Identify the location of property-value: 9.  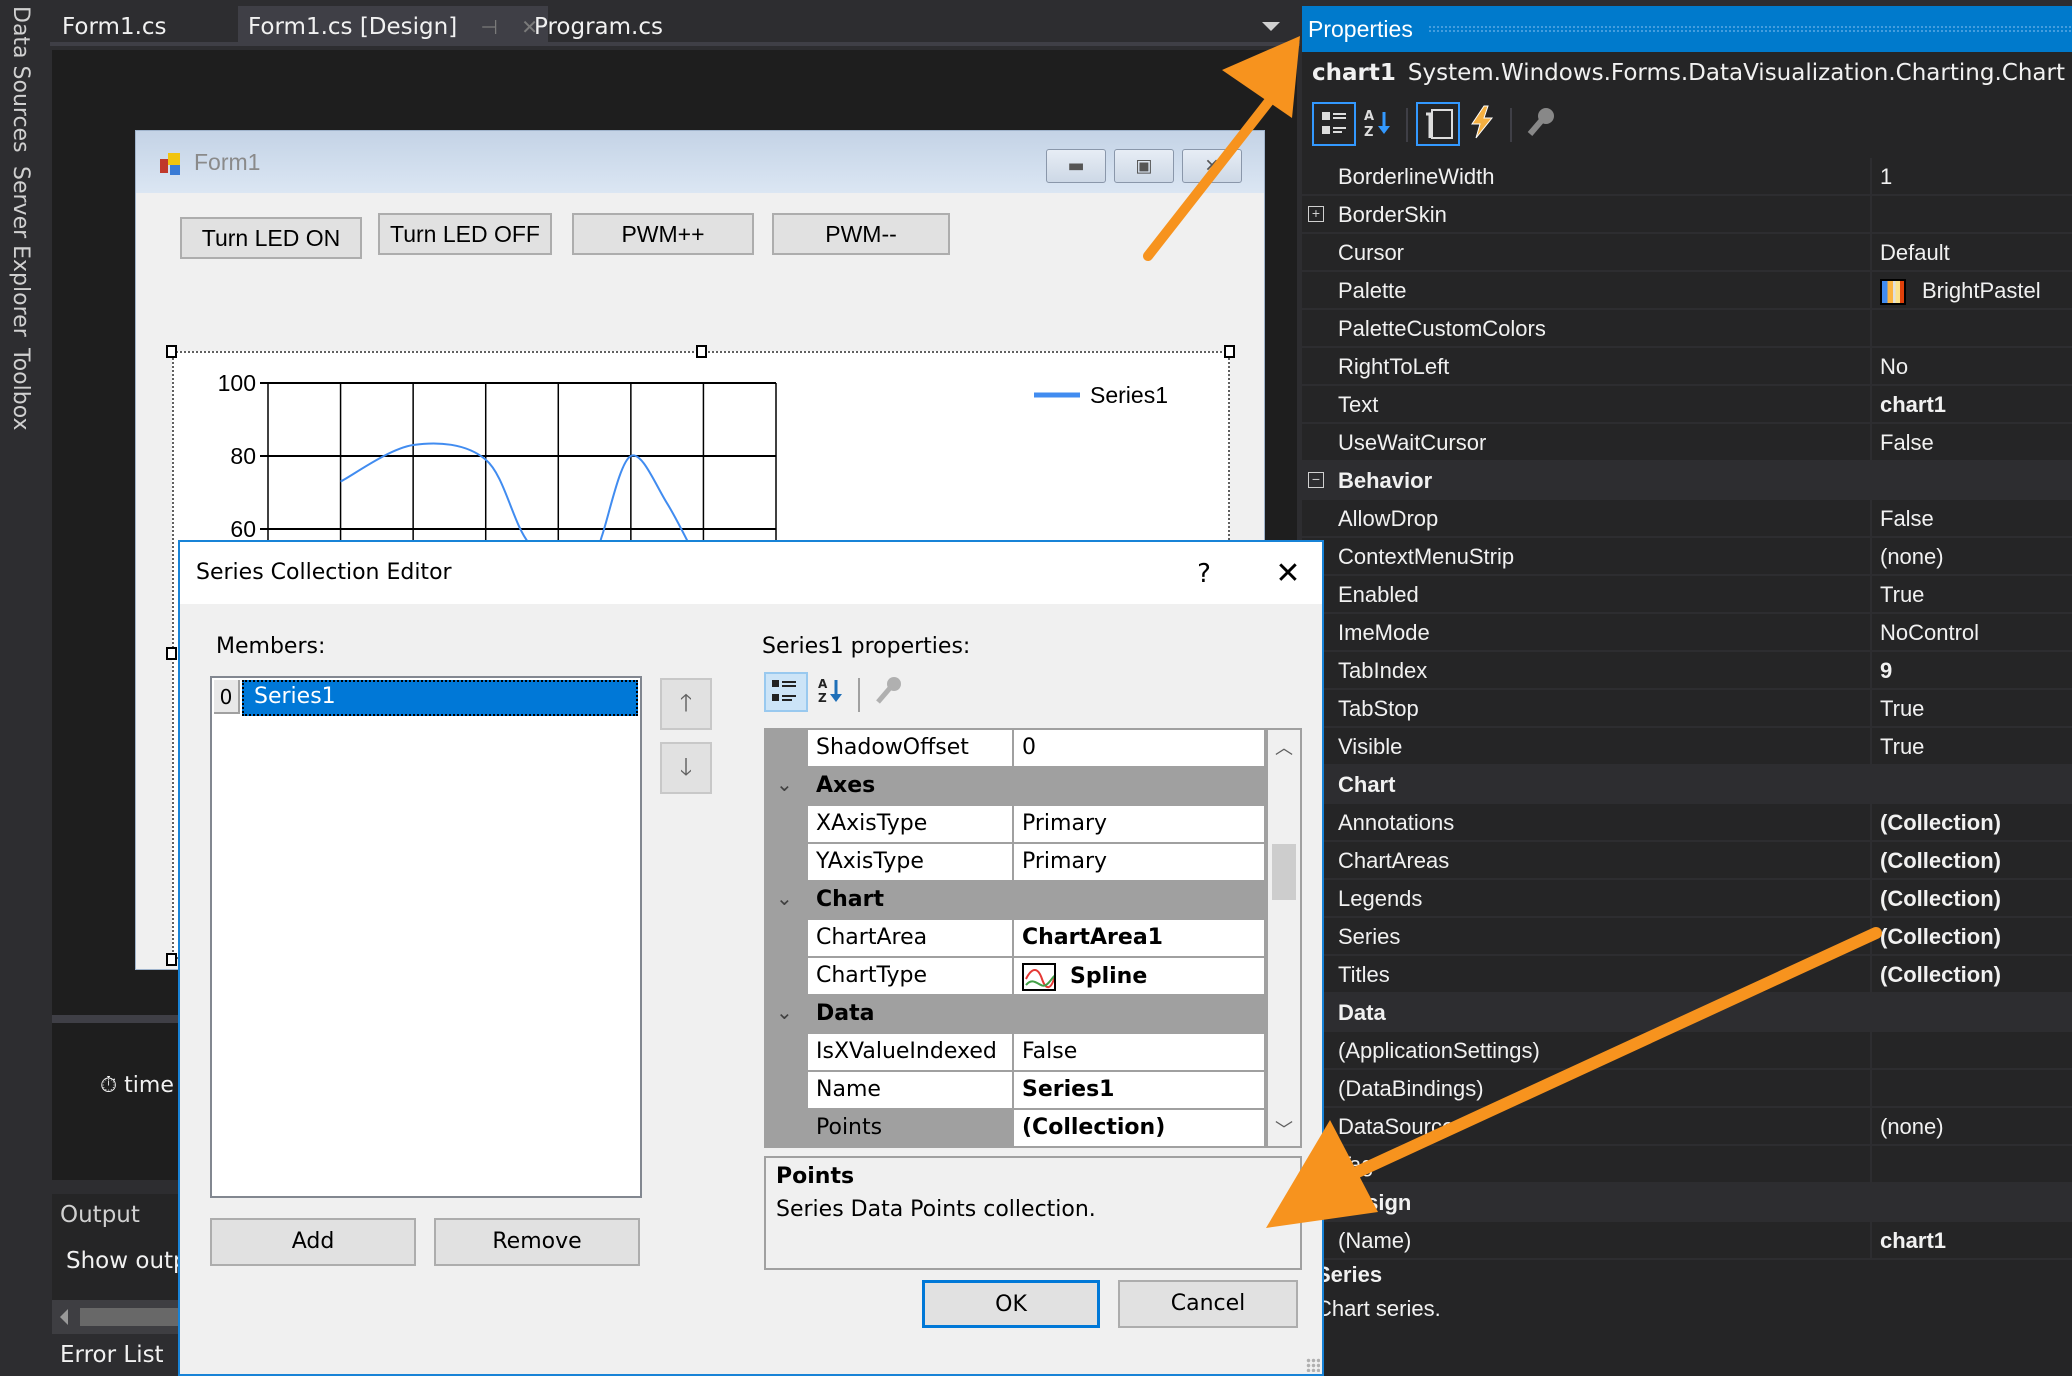
(1971, 670).